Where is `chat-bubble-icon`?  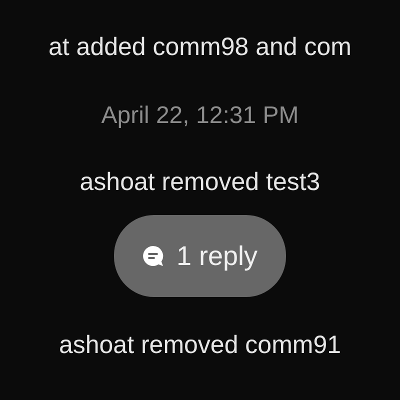 chat-bubble-icon is located at coordinates (153, 256).